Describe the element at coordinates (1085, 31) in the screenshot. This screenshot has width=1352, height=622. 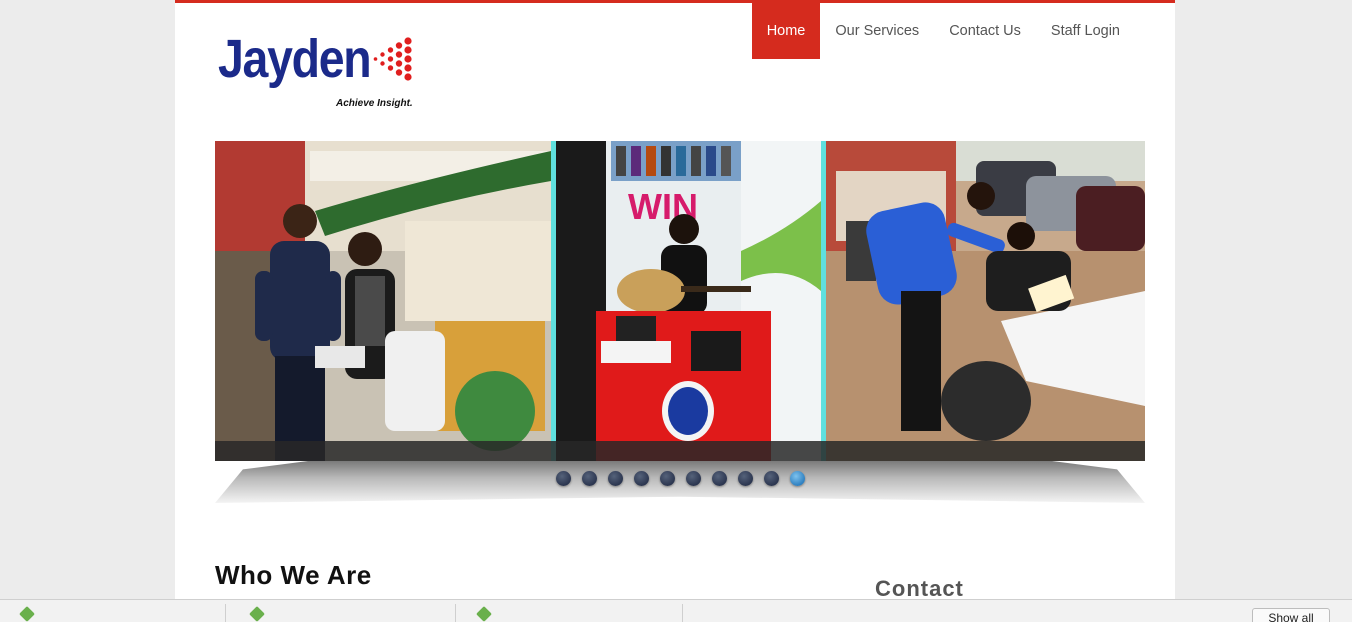
I see `nav-item-staff-login: Staff Login` at that location.